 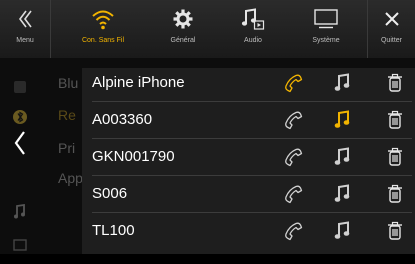 What do you see at coordinates (20, 143) in the screenshot?
I see `chevron-left-icon` at bounding box center [20, 143].